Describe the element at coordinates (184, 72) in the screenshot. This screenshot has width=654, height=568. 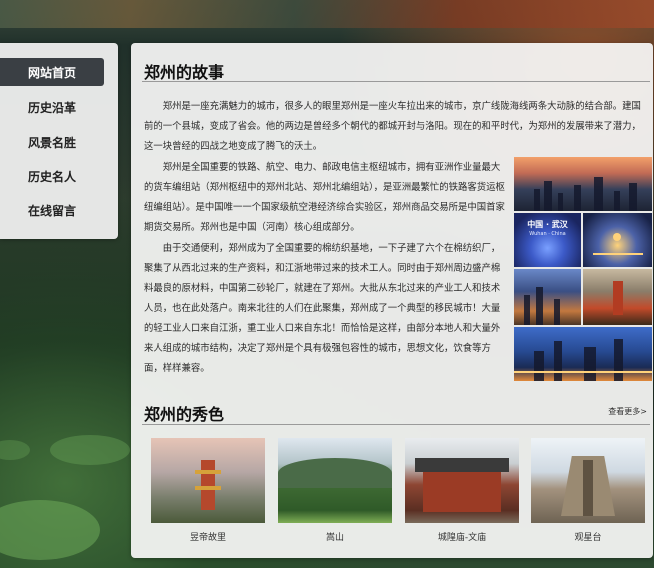
I see `story-title: 郑州的故事` at that location.